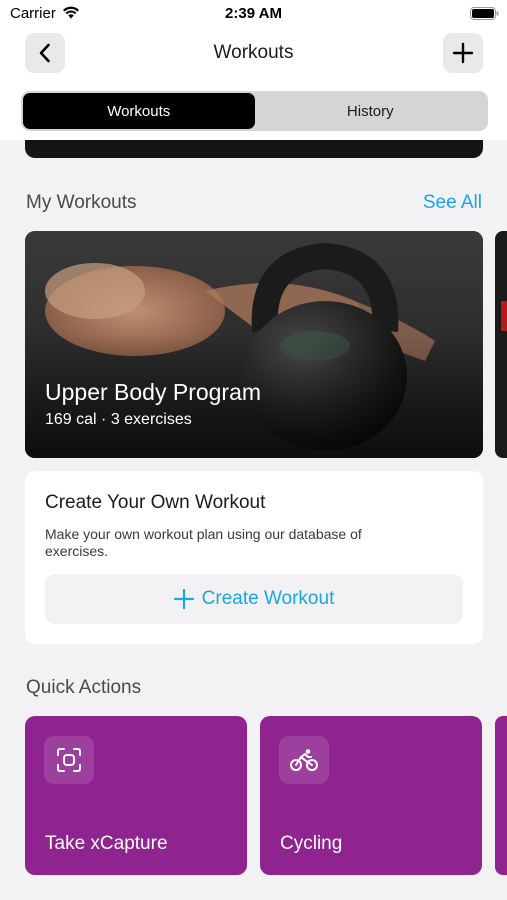  I want to click on quick-action-cycling: Cycling, so click(371, 795).